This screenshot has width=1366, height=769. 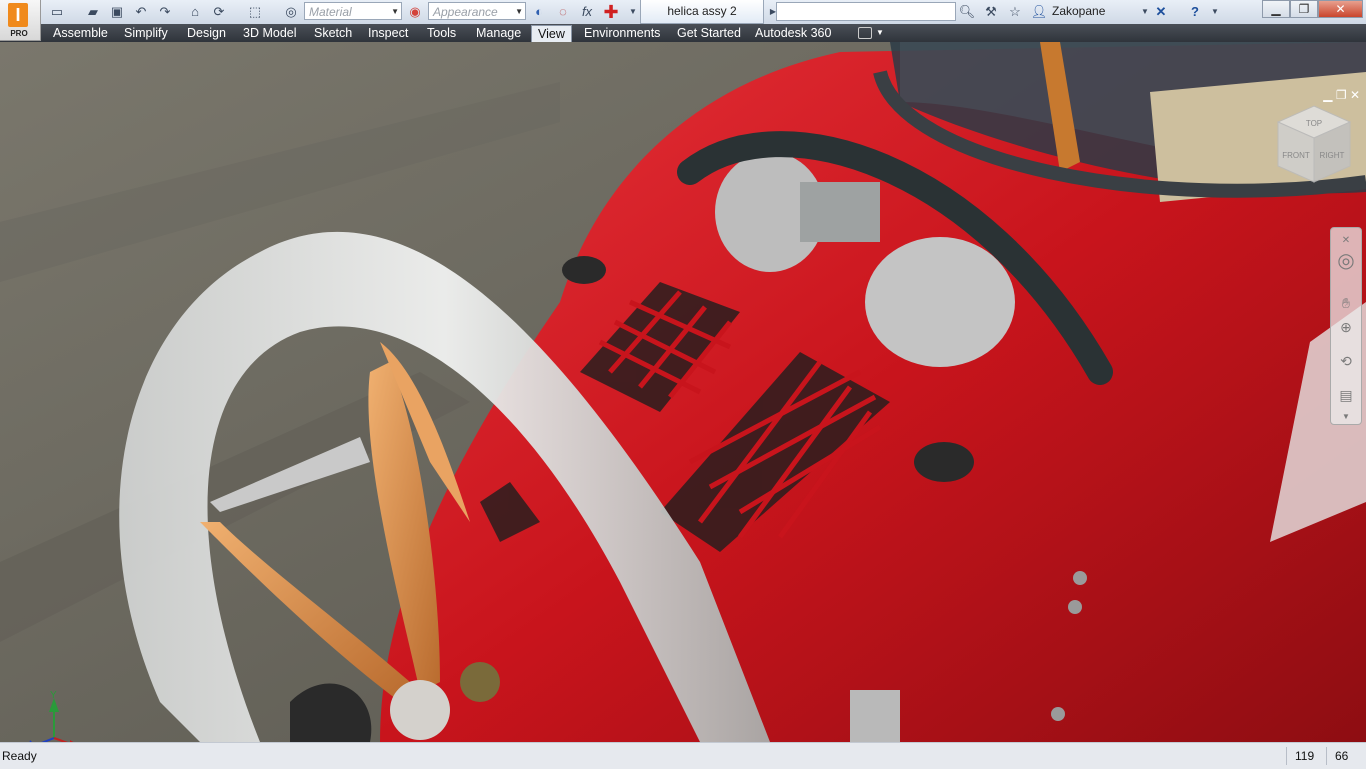 What do you see at coordinates (18, 15) in the screenshot?
I see `inventor-logo-icon: I` at bounding box center [18, 15].